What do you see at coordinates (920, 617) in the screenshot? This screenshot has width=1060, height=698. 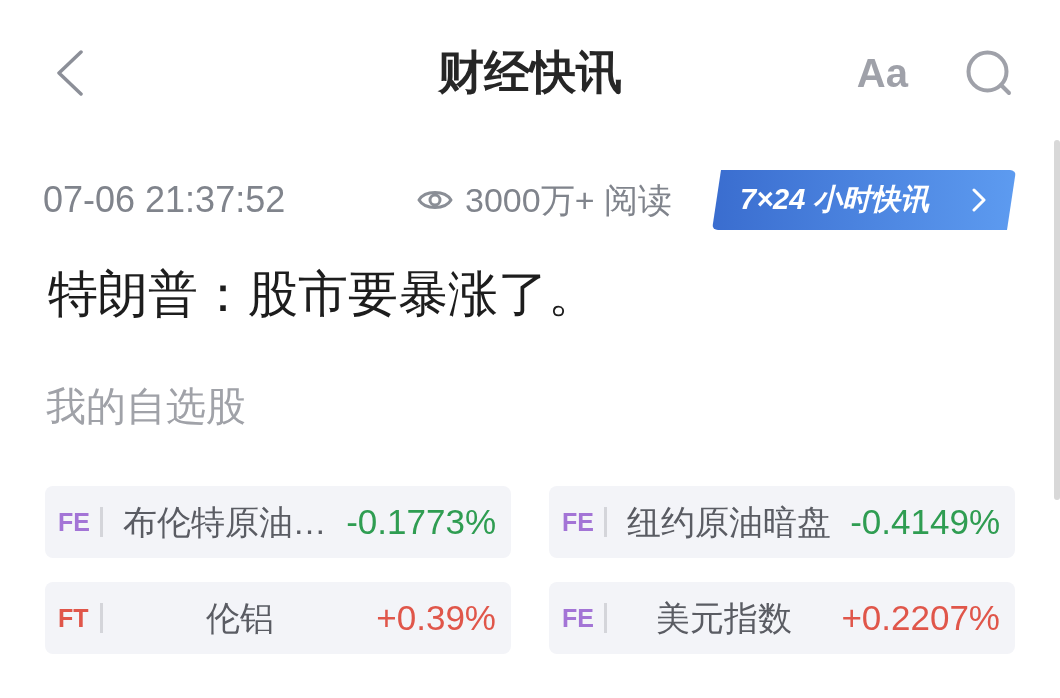 I see `price-change: +0.2207%` at bounding box center [920, 617].